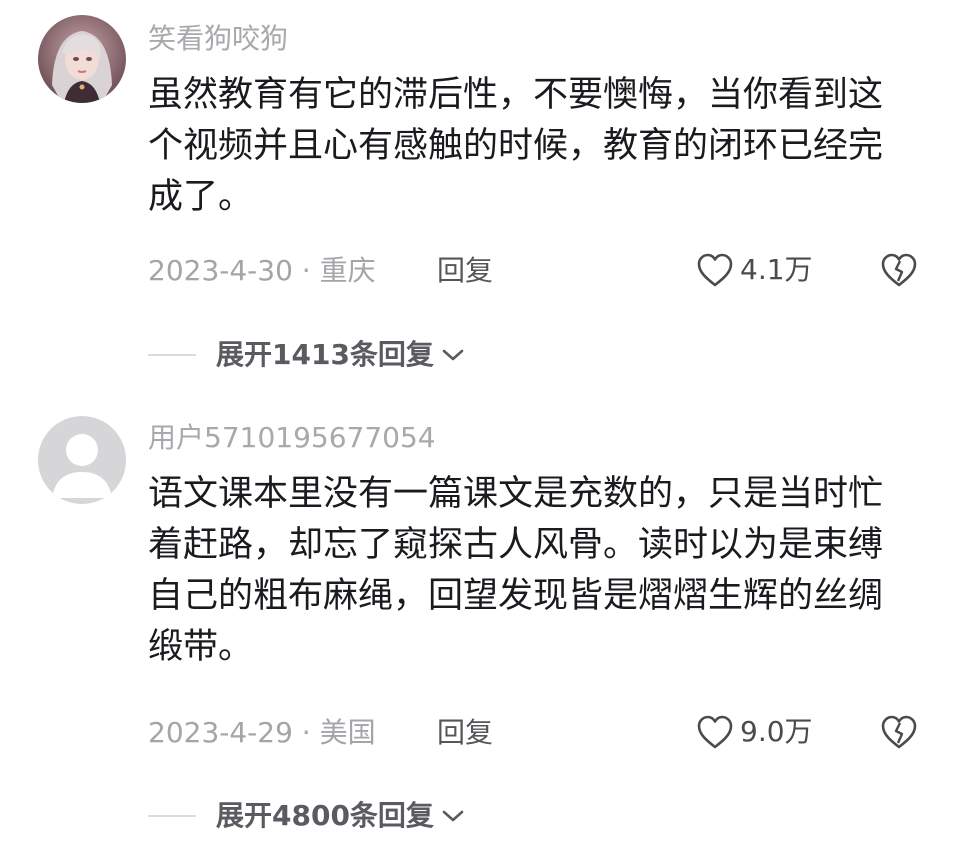 The width and height of the screenshot is (960, 844). What do you see at coordinates (325, 354) in the screenshot?
I see `expand-replies-label: 展开1413条回复` at bounding box center [325, 354].